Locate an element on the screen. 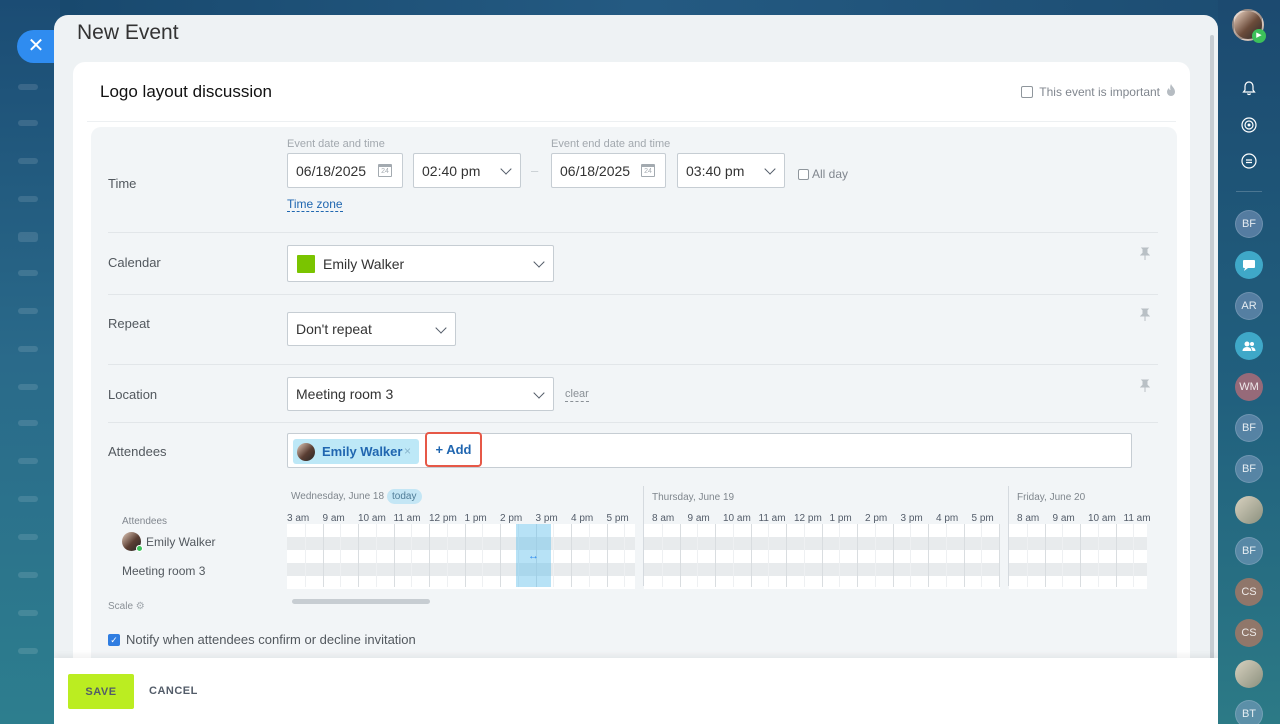 The height and width of the screenshot is (724, 1280). start-date-input: 06/18/2025 24 is located at coordinates (345, 170).